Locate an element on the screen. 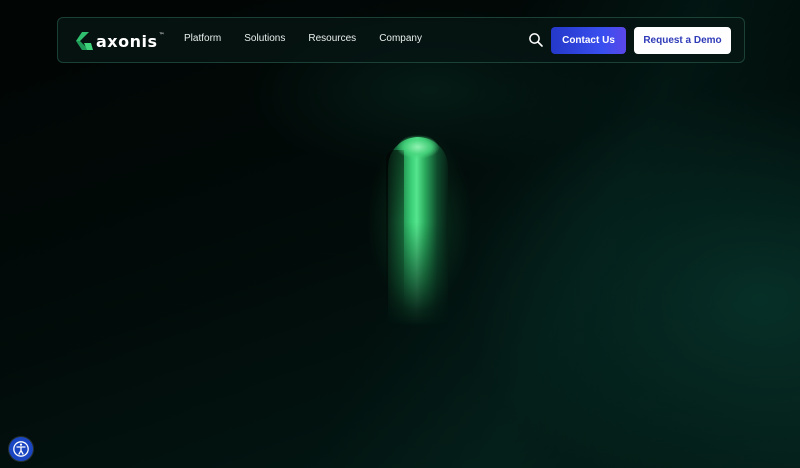 The height and width of the screenshot is (468, 800). brand-logo: axonis™ is located at coordinates (118, 41).